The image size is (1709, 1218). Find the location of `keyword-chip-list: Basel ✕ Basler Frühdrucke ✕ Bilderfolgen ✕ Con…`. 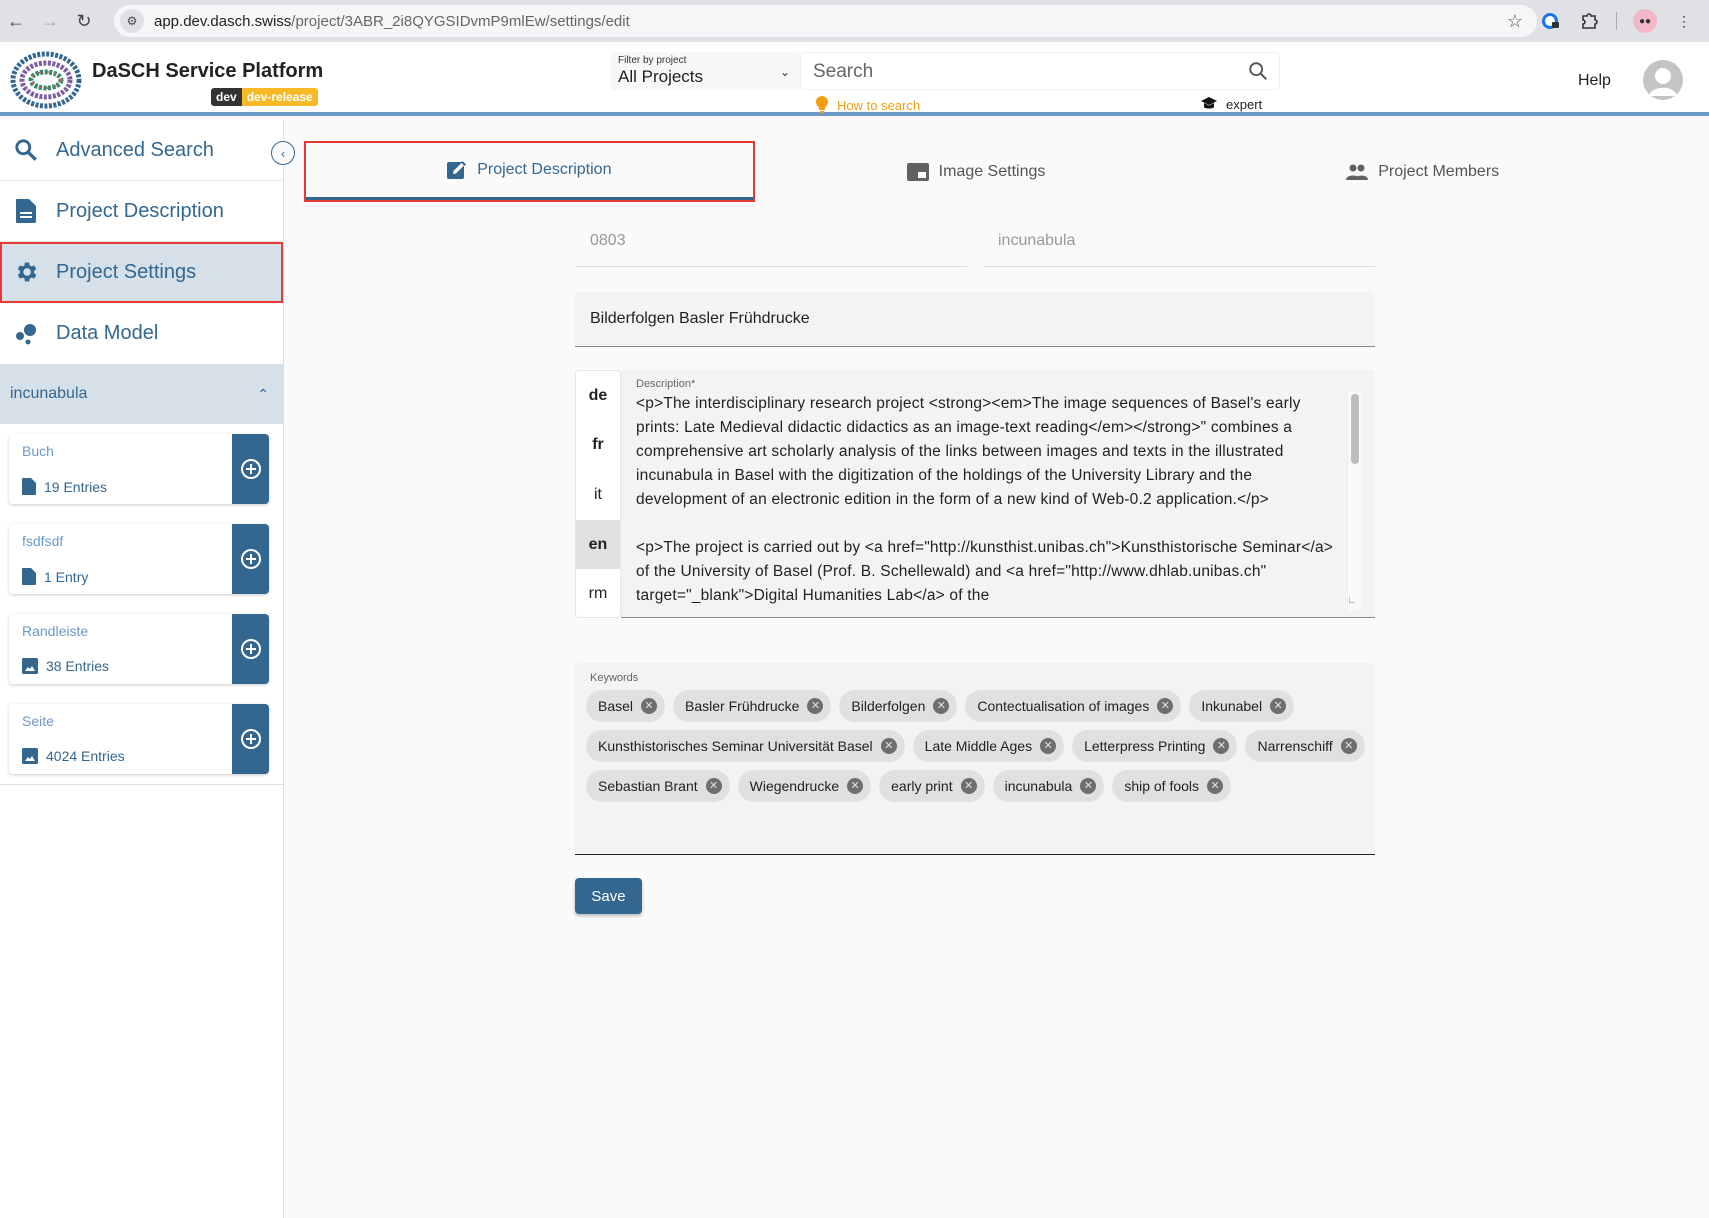

keyword-chip-list: Basel ✕ Basler Frühdrucke ✕ Bilderfolgen ✕ Con… is located at coordinates (976, 746).